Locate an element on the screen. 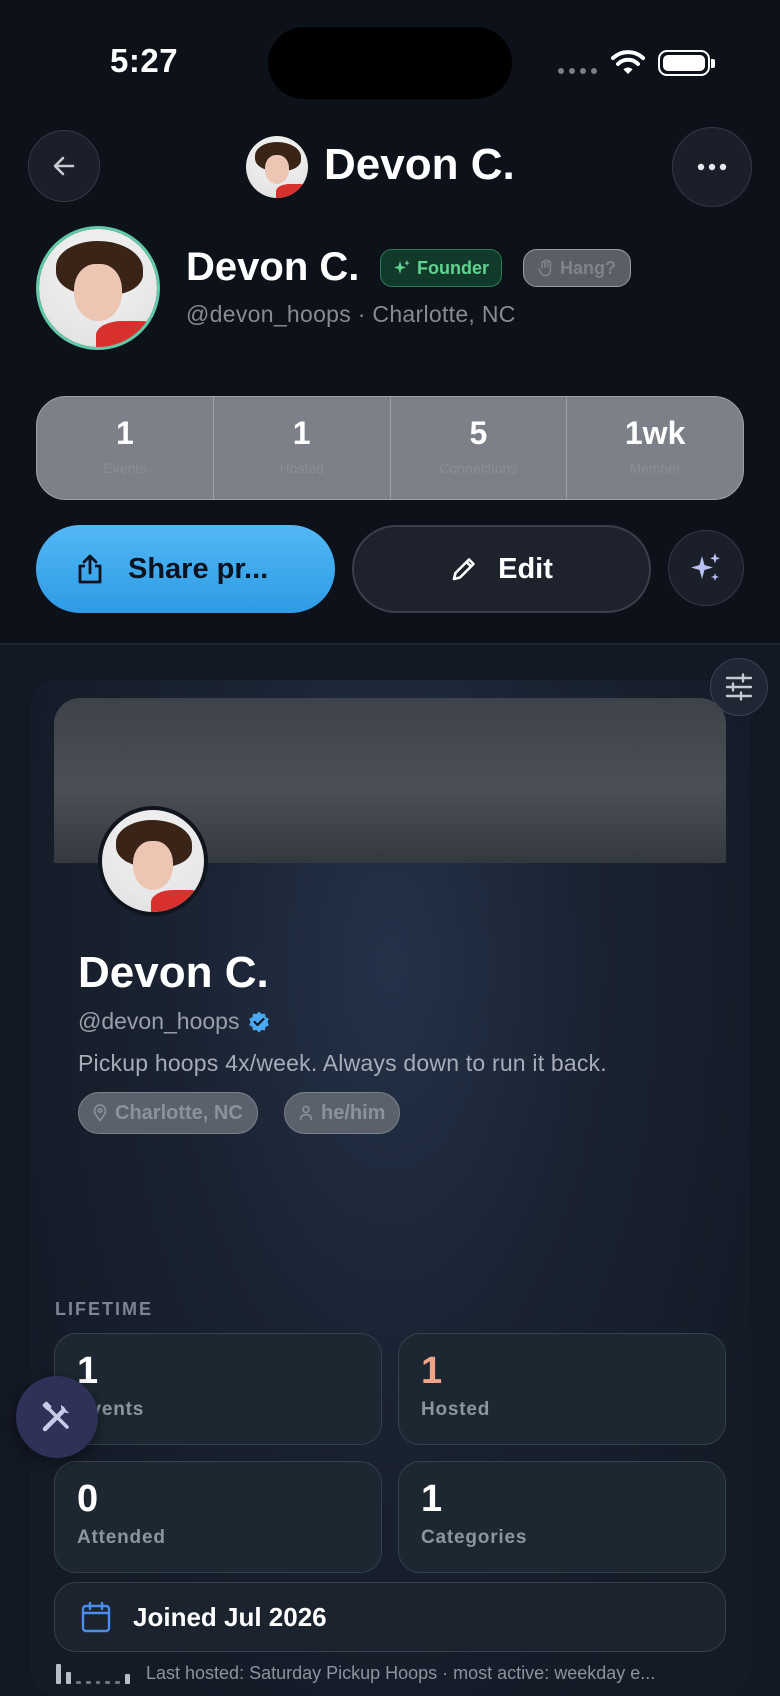  lifetime-tile-attended: 0 Attended is located at coordinates (218, 1517).